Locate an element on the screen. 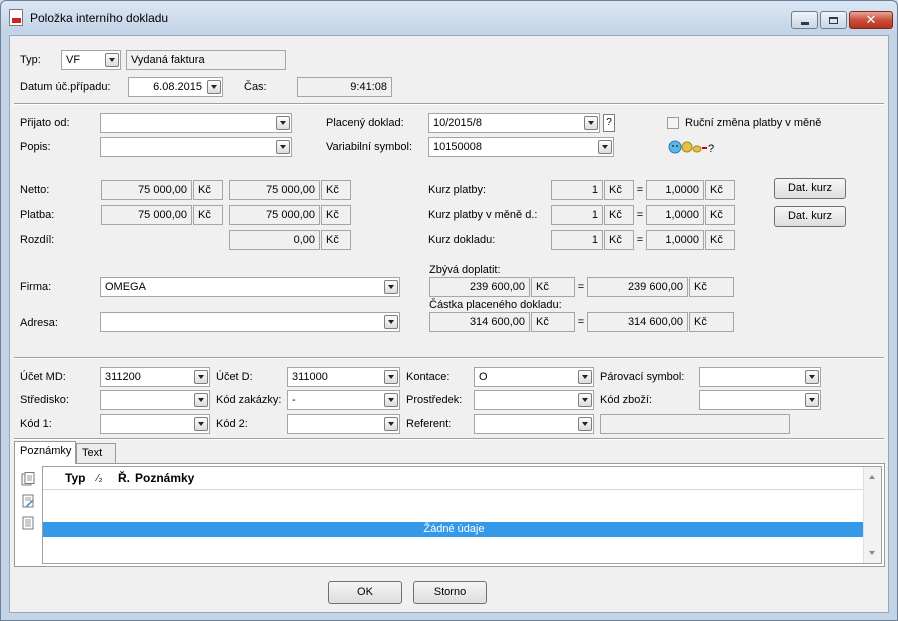 Image resolution: width=898 pixels, height=621 pixels. rozdil-label: Rozdíl: is located at coordinates (37, 240).